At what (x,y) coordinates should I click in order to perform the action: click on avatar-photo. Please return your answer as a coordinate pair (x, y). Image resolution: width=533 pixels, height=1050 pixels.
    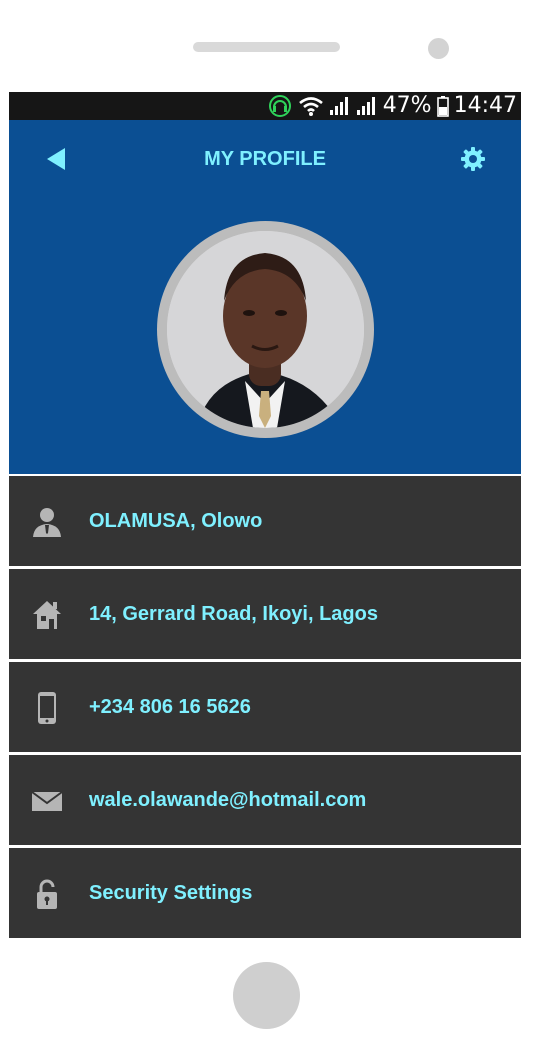
    Looking at the image, I should click on (265, 329).